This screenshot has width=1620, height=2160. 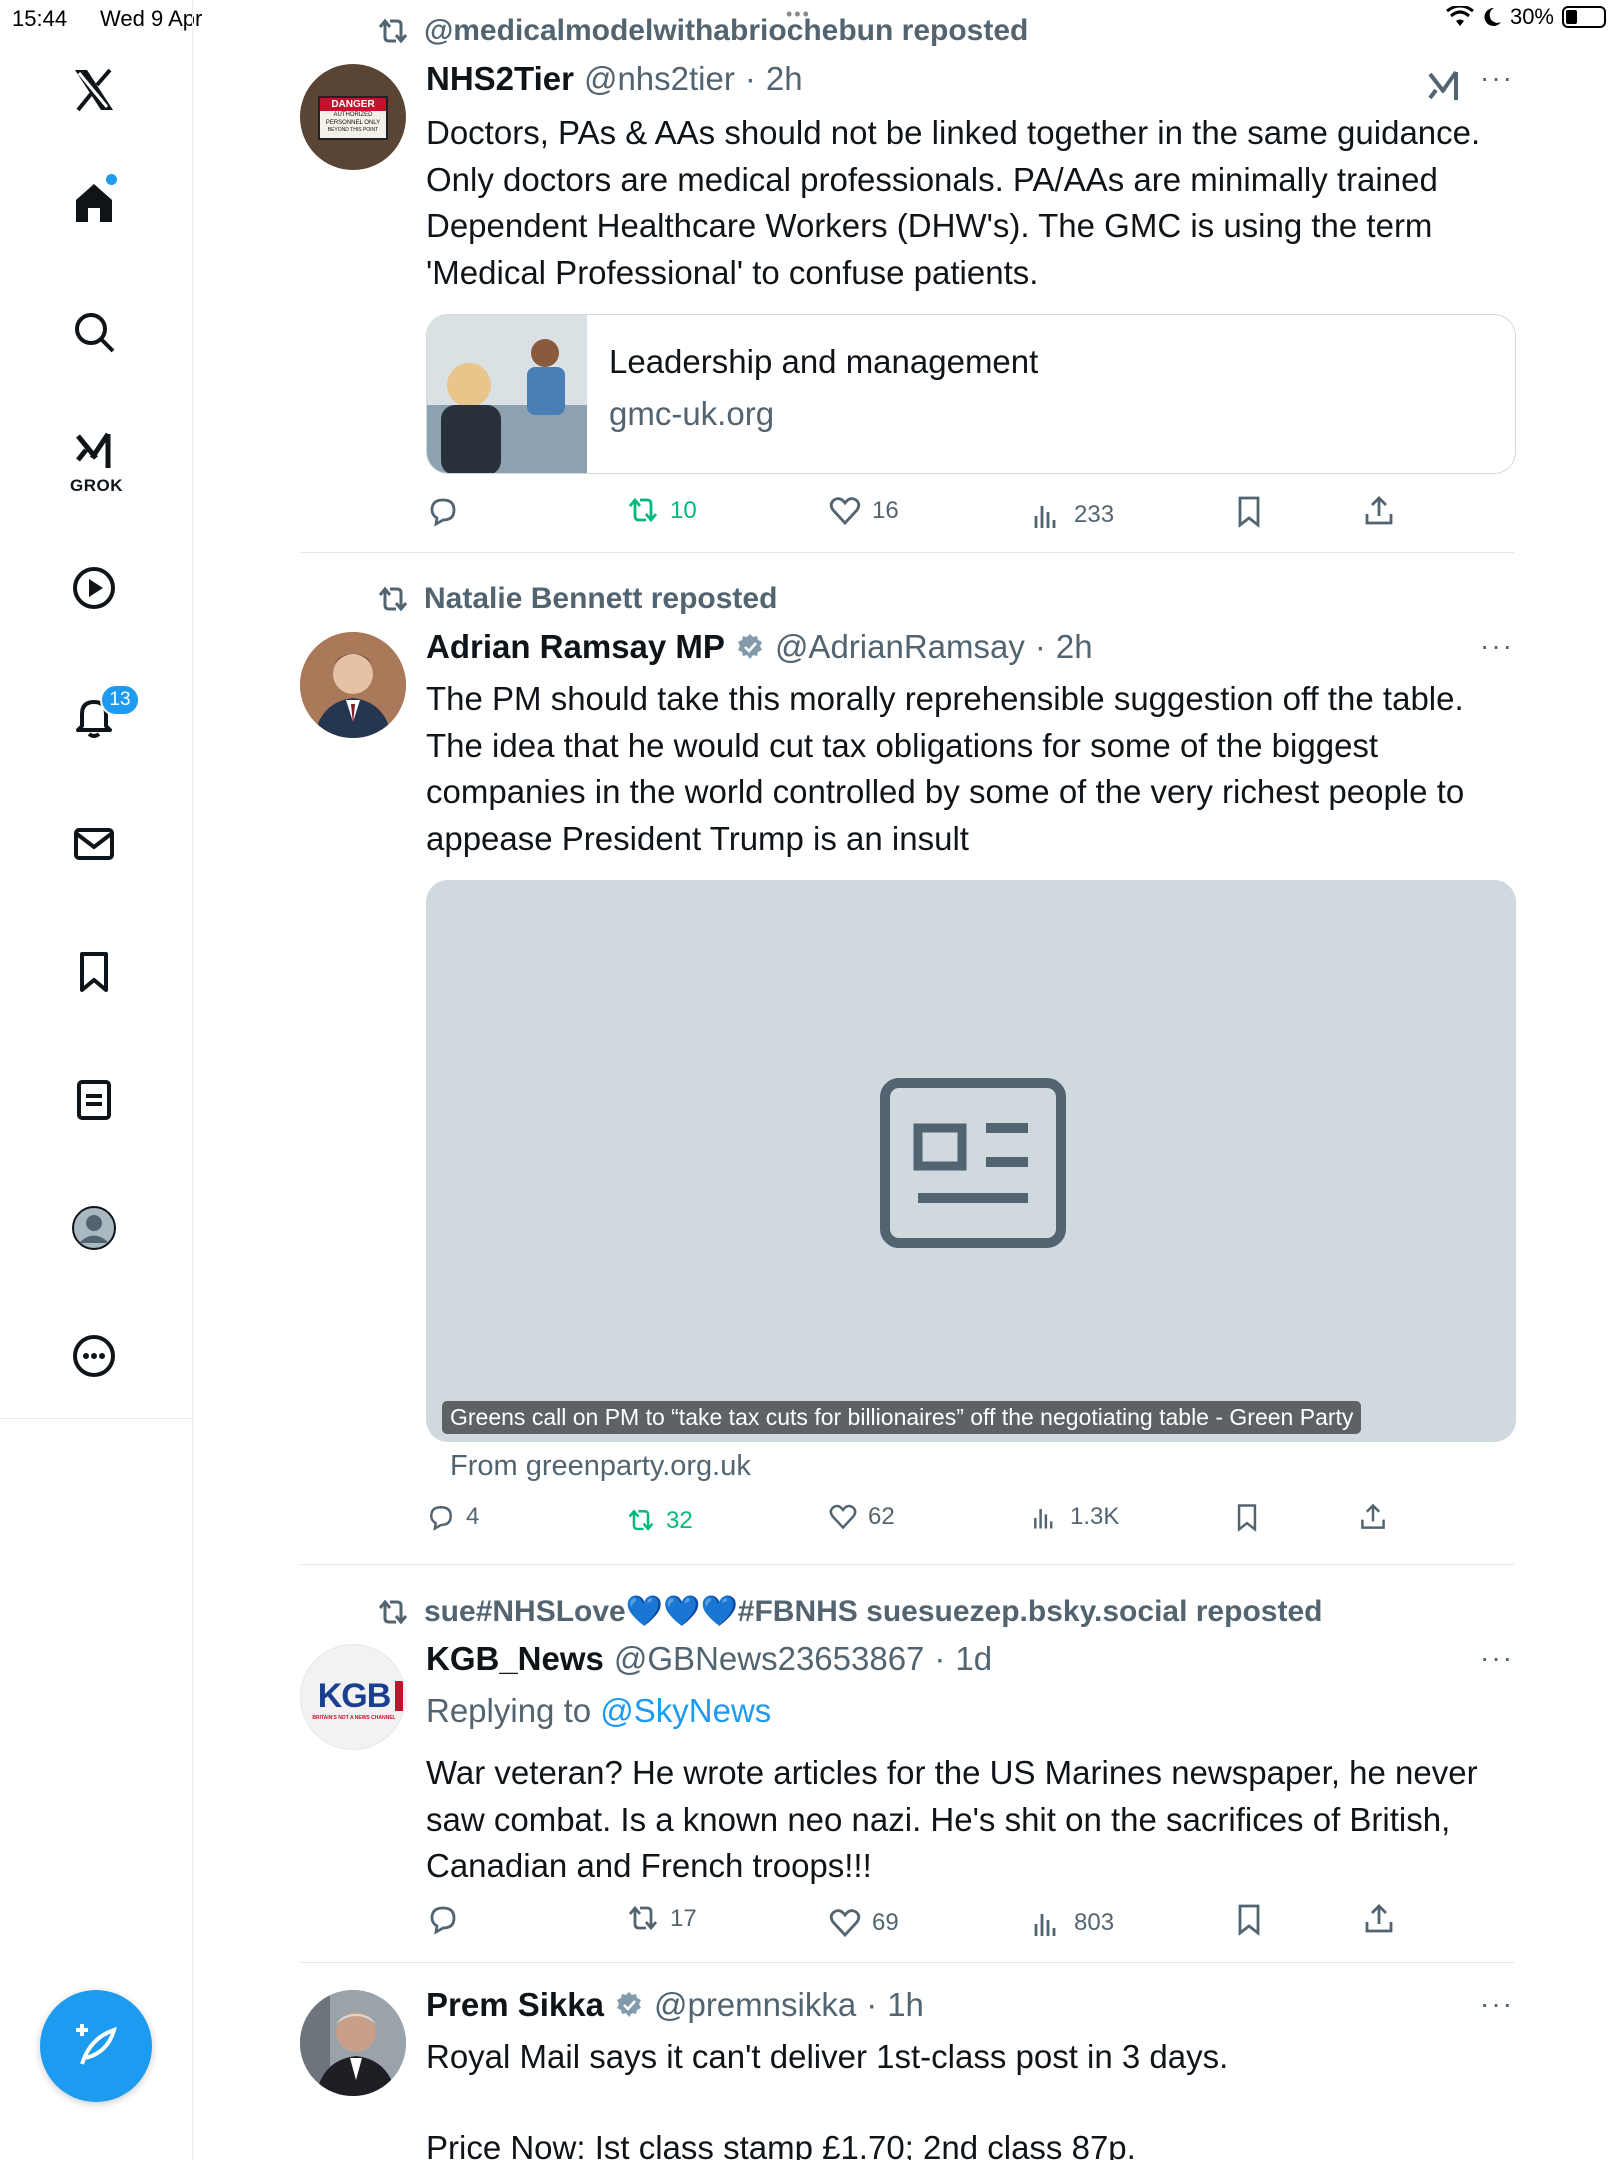 I want to click on avatar: KGB BRITAIN'S NOT A NEWS CHANNEL, so click(x=353, y=1697).